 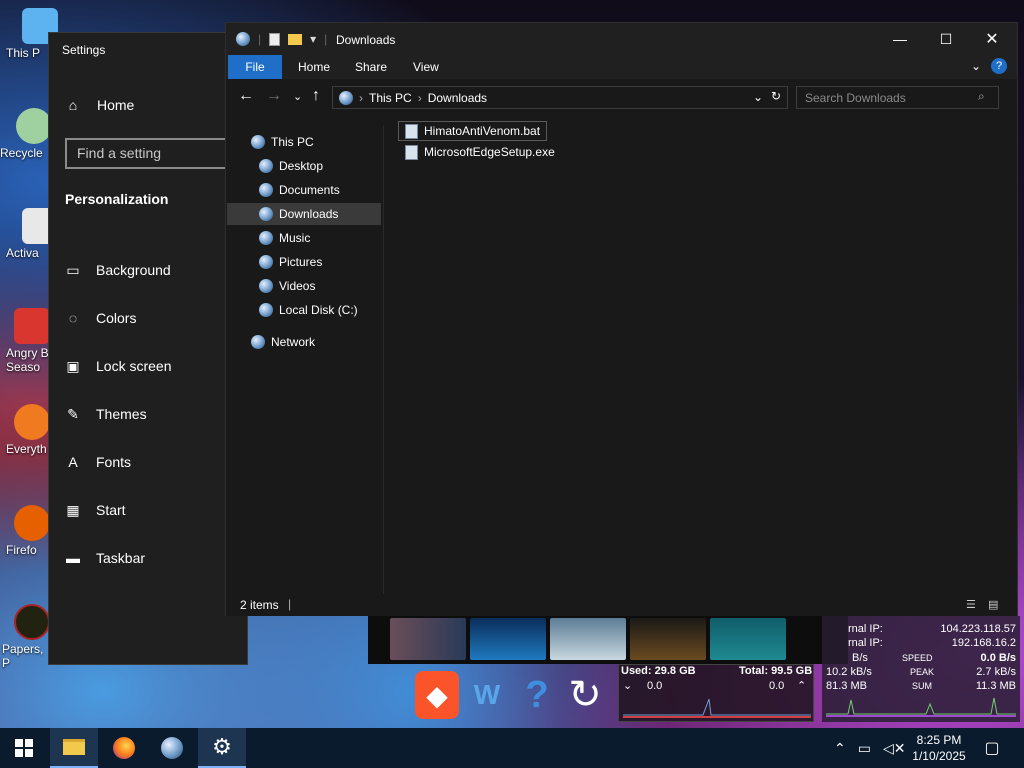 I want to click on tab-view: View, so click(x=426, y=67).